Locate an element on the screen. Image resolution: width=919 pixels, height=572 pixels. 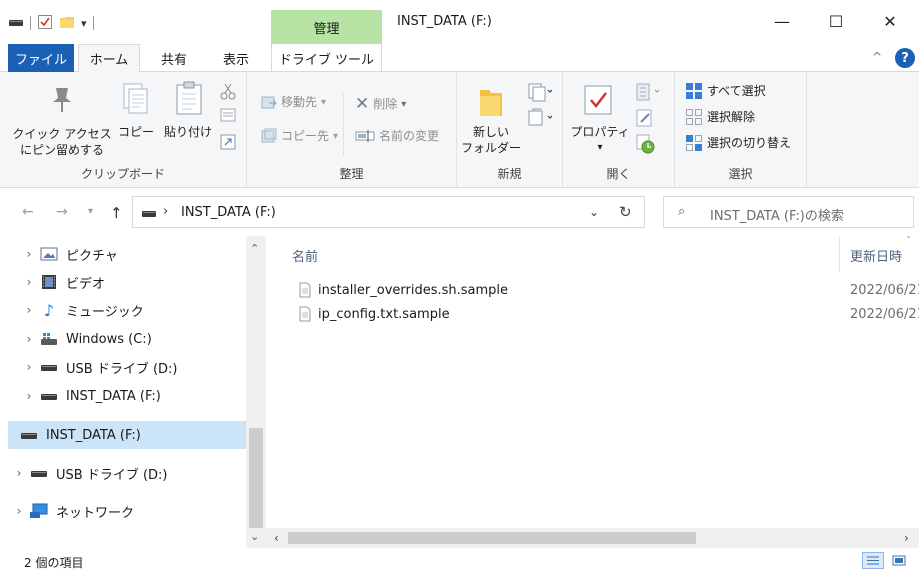
file-row: installer_overrides.sh.sample 2022/06/21 is located at coordinates (606, 290).